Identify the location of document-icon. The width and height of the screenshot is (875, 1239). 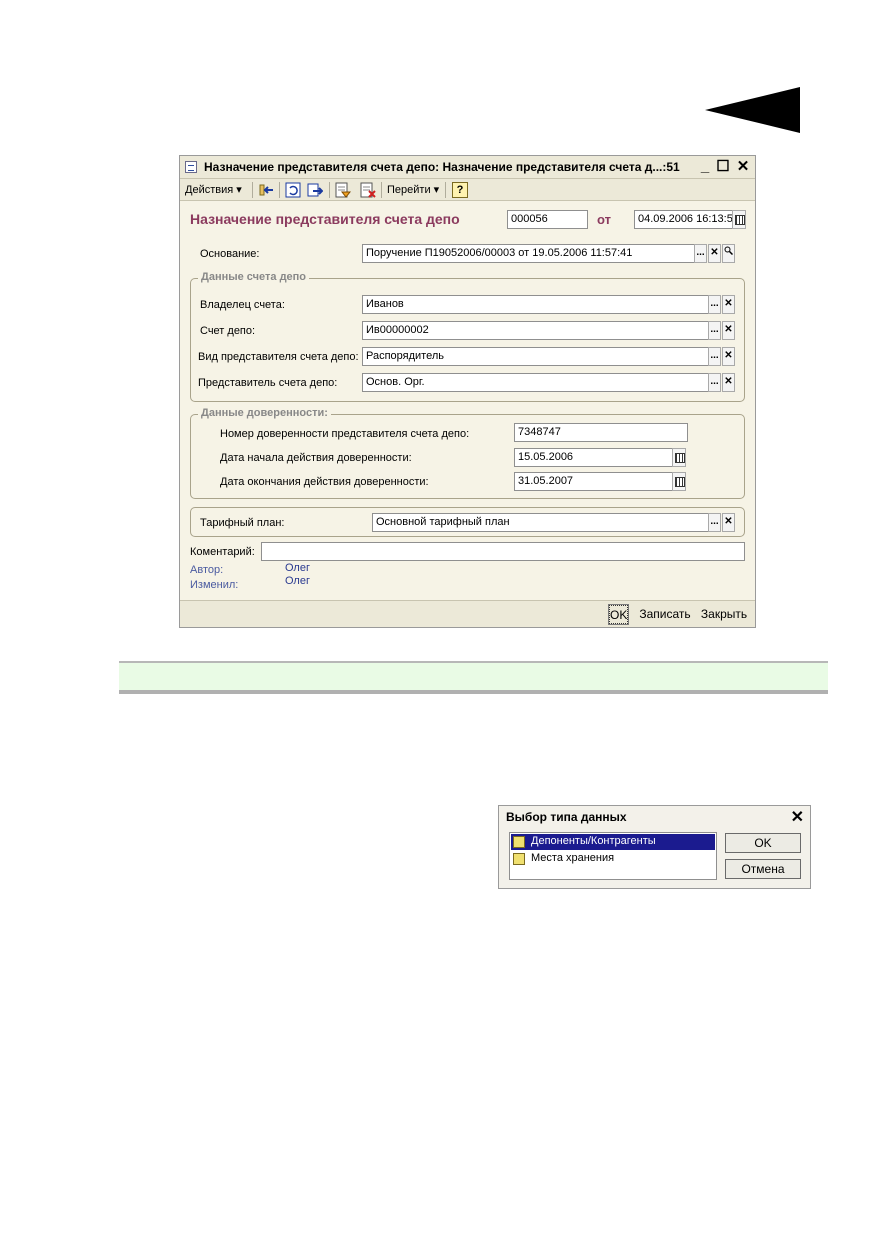
(191, 167).